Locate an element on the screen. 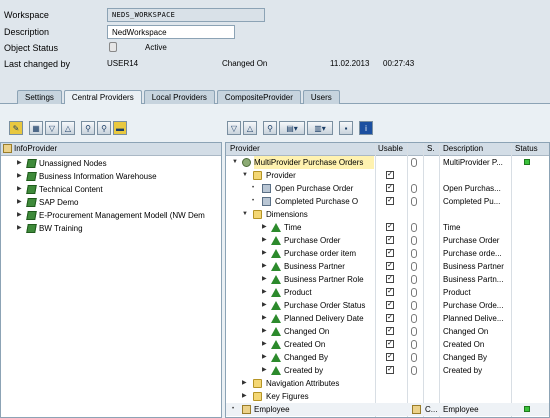 The width and height of the screenshot is (550, 418). print-menu-icon: ▤▾ is located at coordinates (292, 128).